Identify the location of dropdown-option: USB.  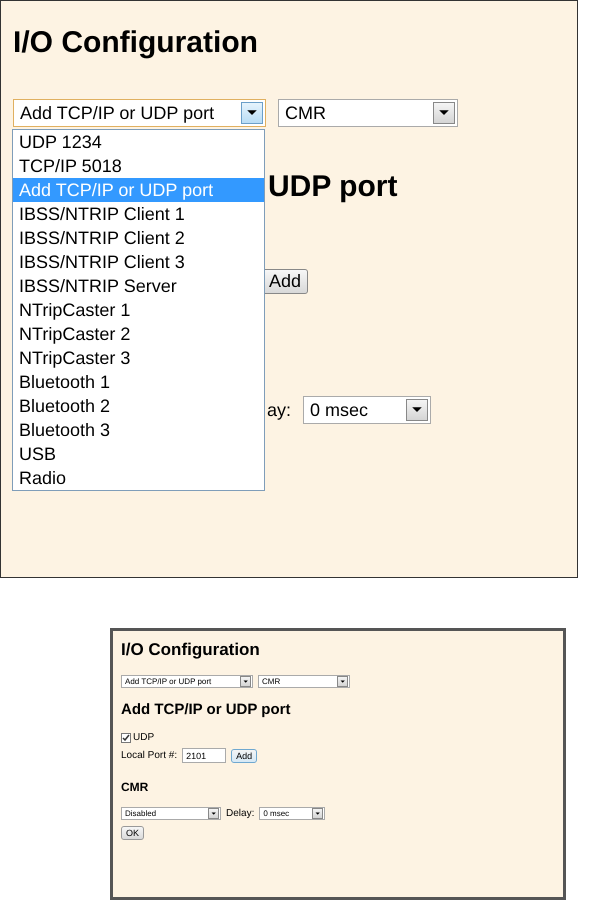
(138, 454).